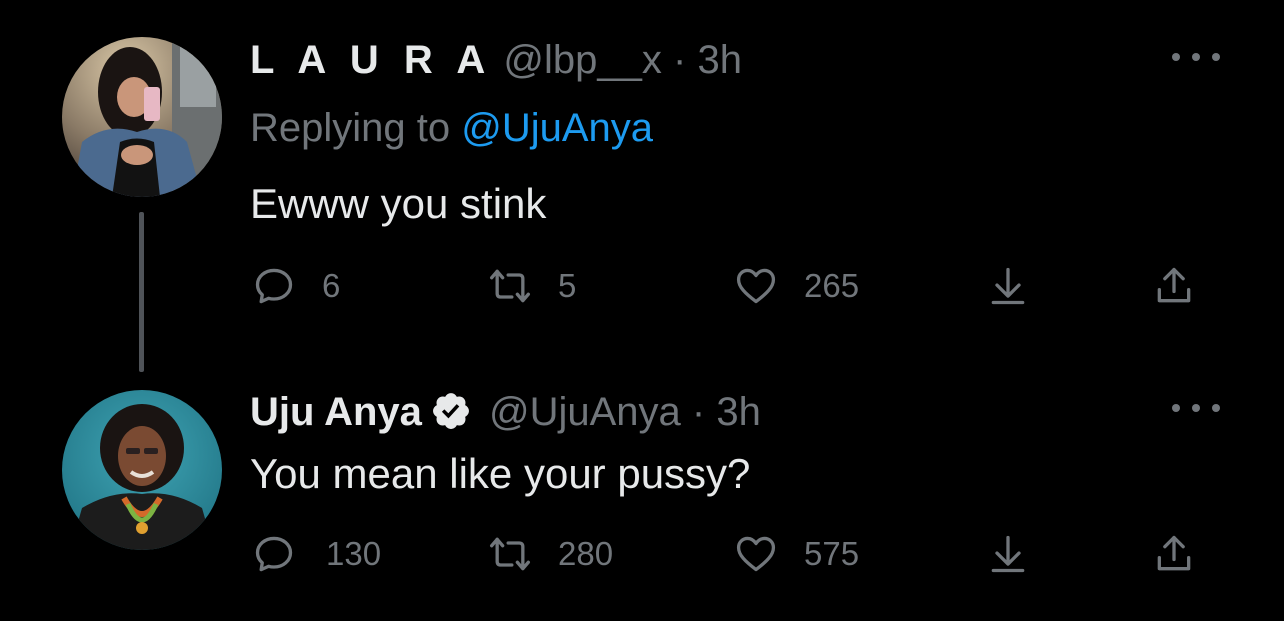  What do you see at coordinates (582, 60) in the screenshot?
I see `user-handle: @lbp__x` at bounding box center [582, 60].